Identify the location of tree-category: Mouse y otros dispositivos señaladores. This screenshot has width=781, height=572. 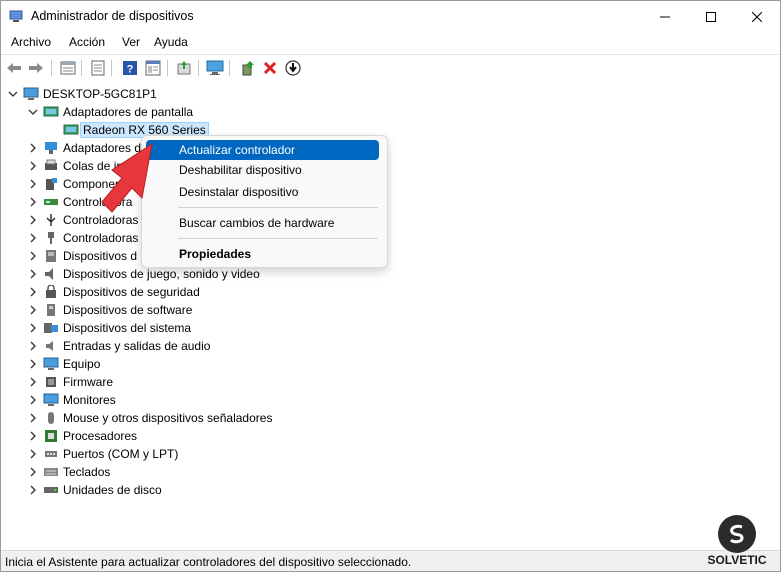
(149, 418).